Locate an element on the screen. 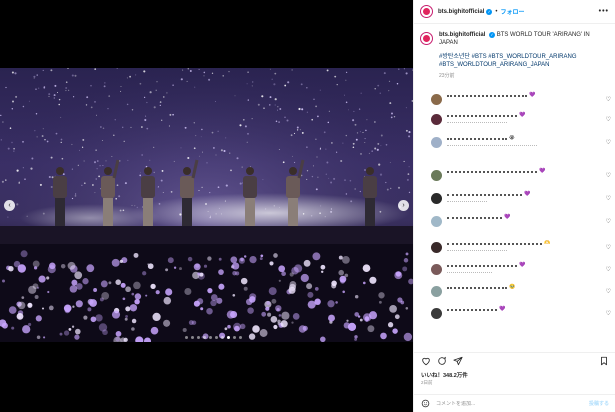 The width and height of the screenshot is (615, 412). next-image-button: › is located at coordinates (403, 205).